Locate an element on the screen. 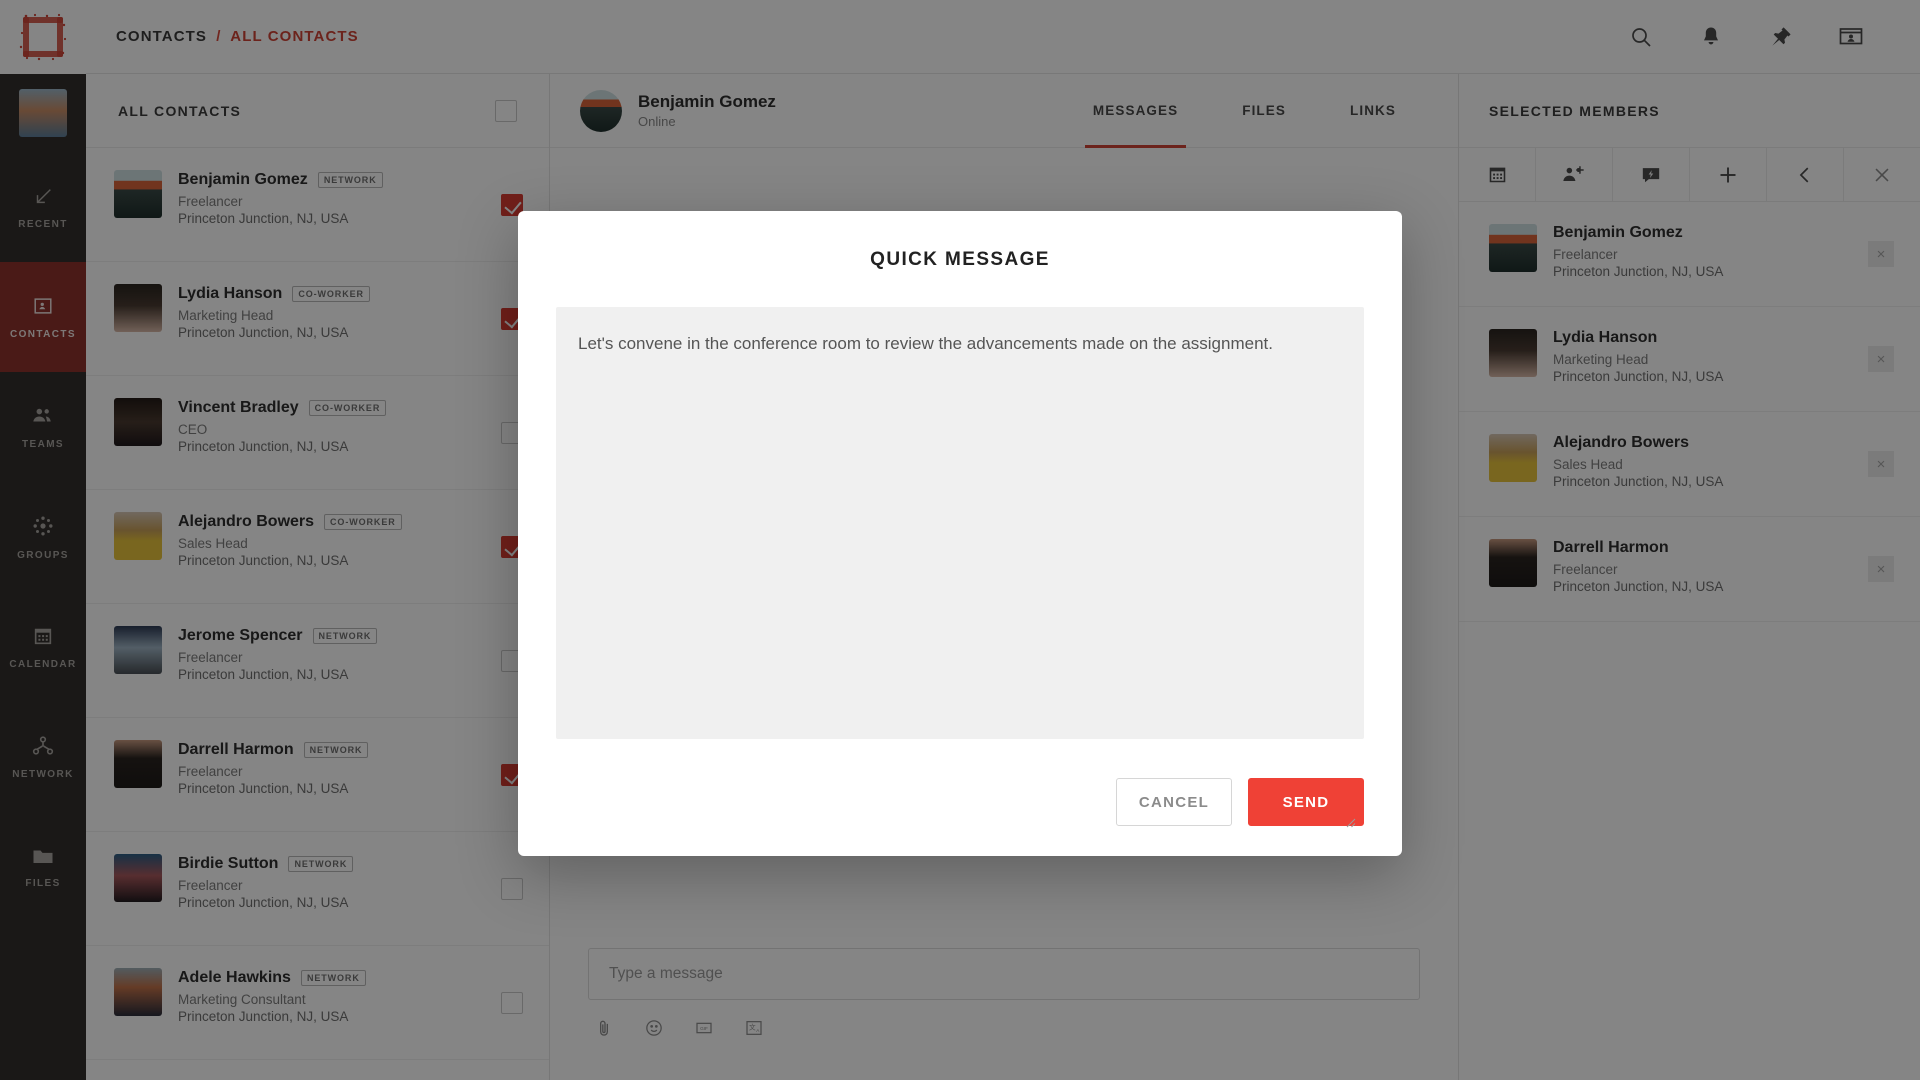 The height and width of the screenshot is (1080, 1920). cancel-button: CANCEL is located at coordinates (1174, 802).